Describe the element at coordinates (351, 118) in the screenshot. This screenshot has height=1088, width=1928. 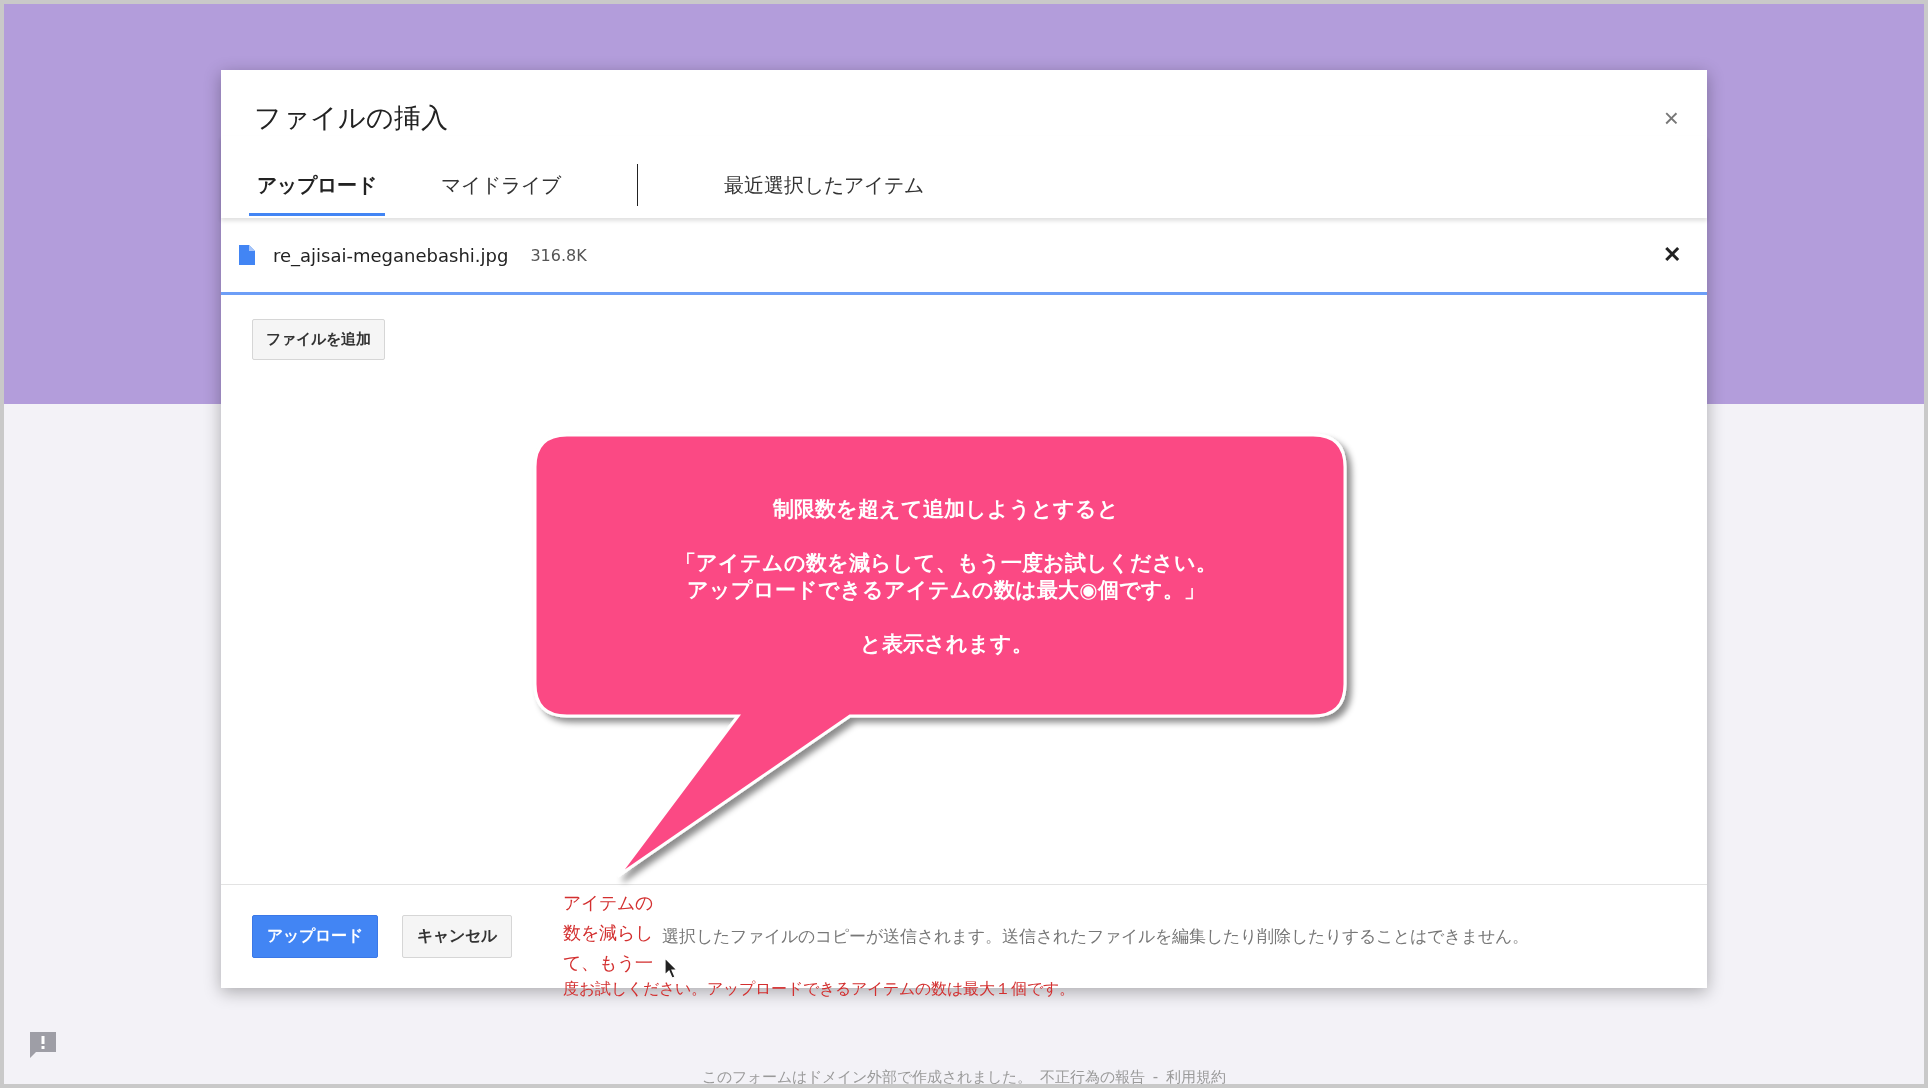
I see `dialog-title: ファイルの挿入` at that location.